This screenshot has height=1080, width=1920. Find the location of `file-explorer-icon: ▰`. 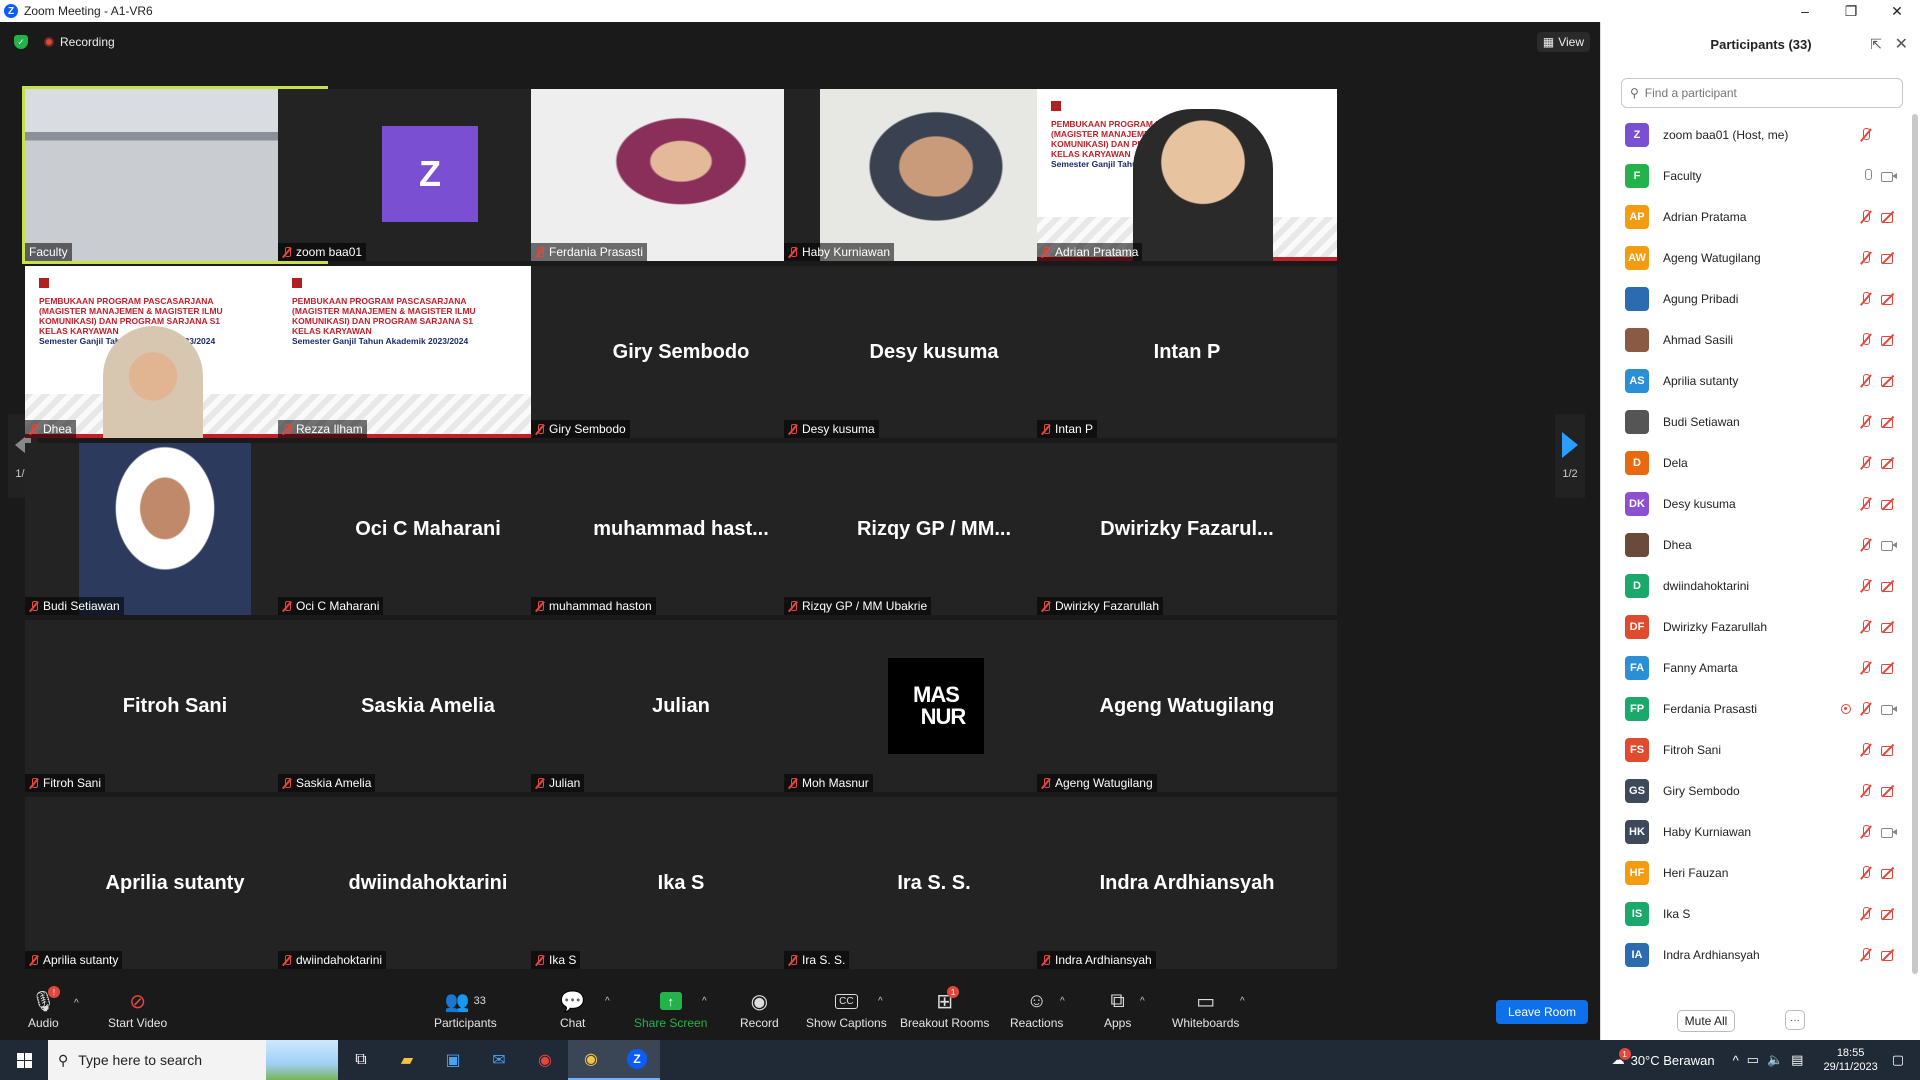

file-explorer-icon: ▰ is located at coordinates (407, 1060).